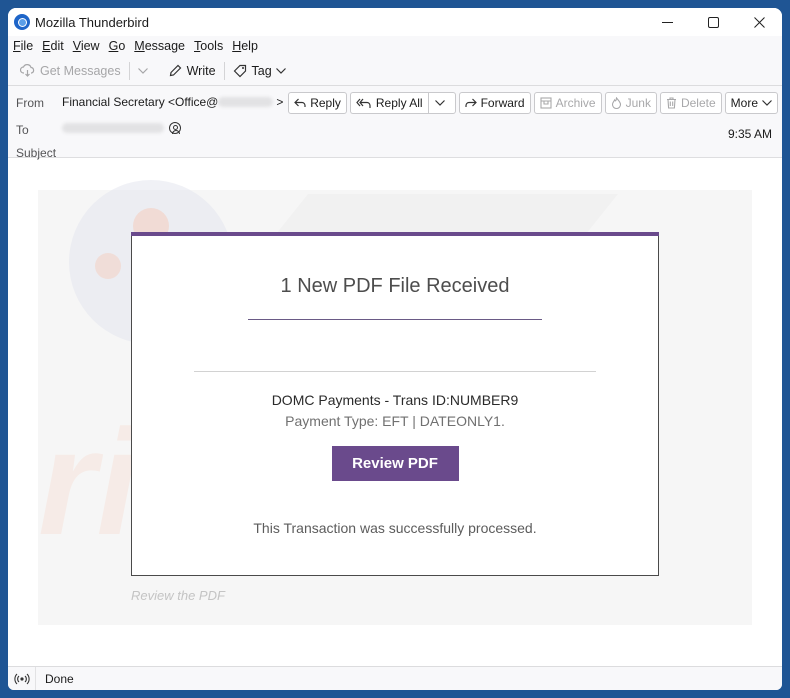  What do you see at coordinates (698, 103) in the screenshot?
I see `delete-label: Delete` at bounding box center [698, 103].